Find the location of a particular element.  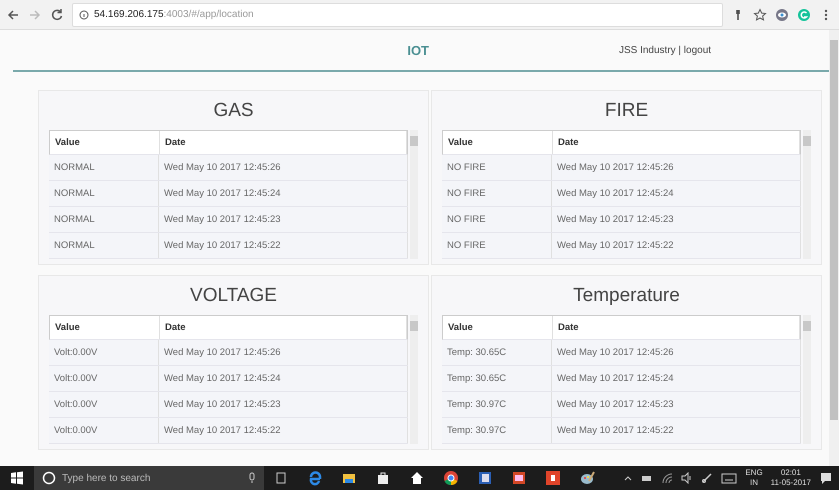

star-icon is located at coordinates (760, 15).